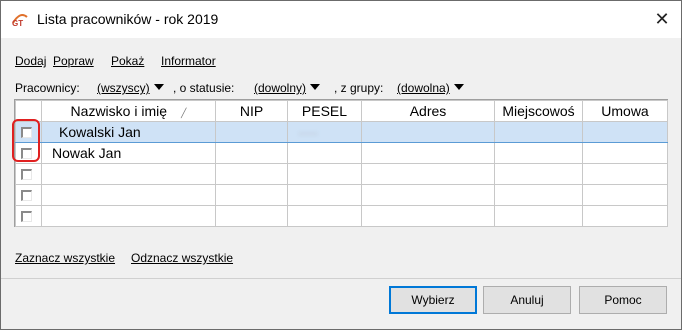 Image resolution: width=682 pixels, height=330 pixels. What do you see at coordinates (65, 258) in the screenshot?
I see `select-all-link: Zaznacz wszystkie` at bounding box center [65, 258].